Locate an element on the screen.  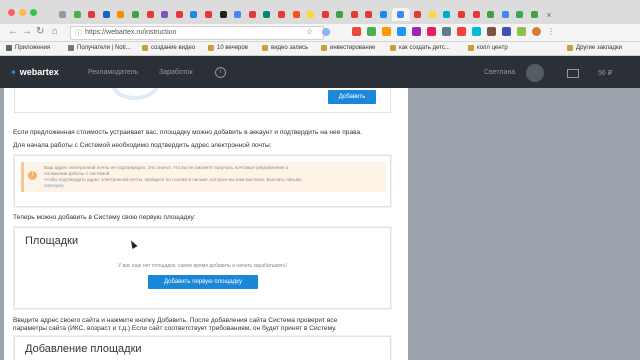
site-logo: ✦ webartex is located at coordinates (34, 72).